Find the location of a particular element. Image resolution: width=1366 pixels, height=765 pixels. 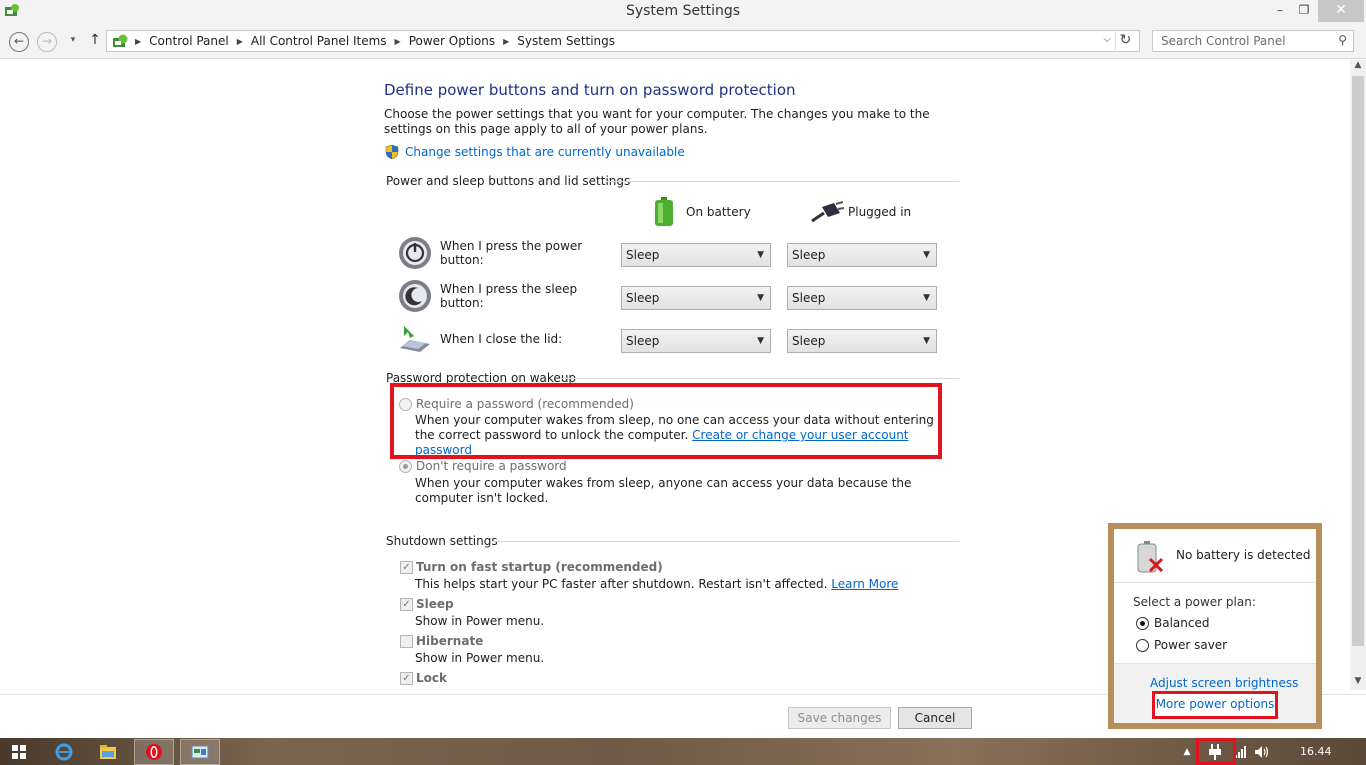

close-button: ✕ is located at coordinates (1341, 11).